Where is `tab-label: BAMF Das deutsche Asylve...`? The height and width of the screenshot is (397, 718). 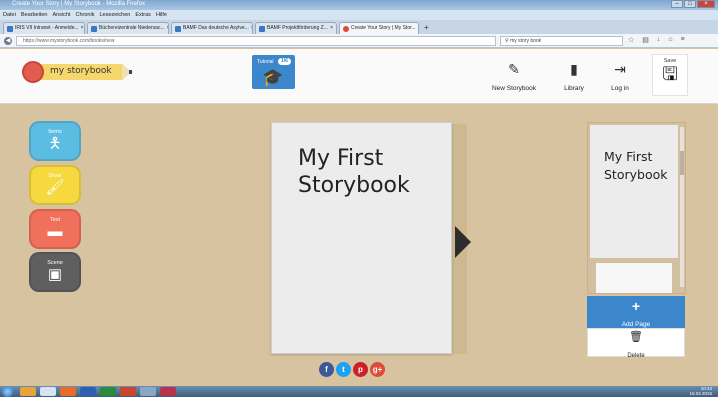
tab-label: BAMF Das deutsche Asylve... is located at coordinates (216, 28).